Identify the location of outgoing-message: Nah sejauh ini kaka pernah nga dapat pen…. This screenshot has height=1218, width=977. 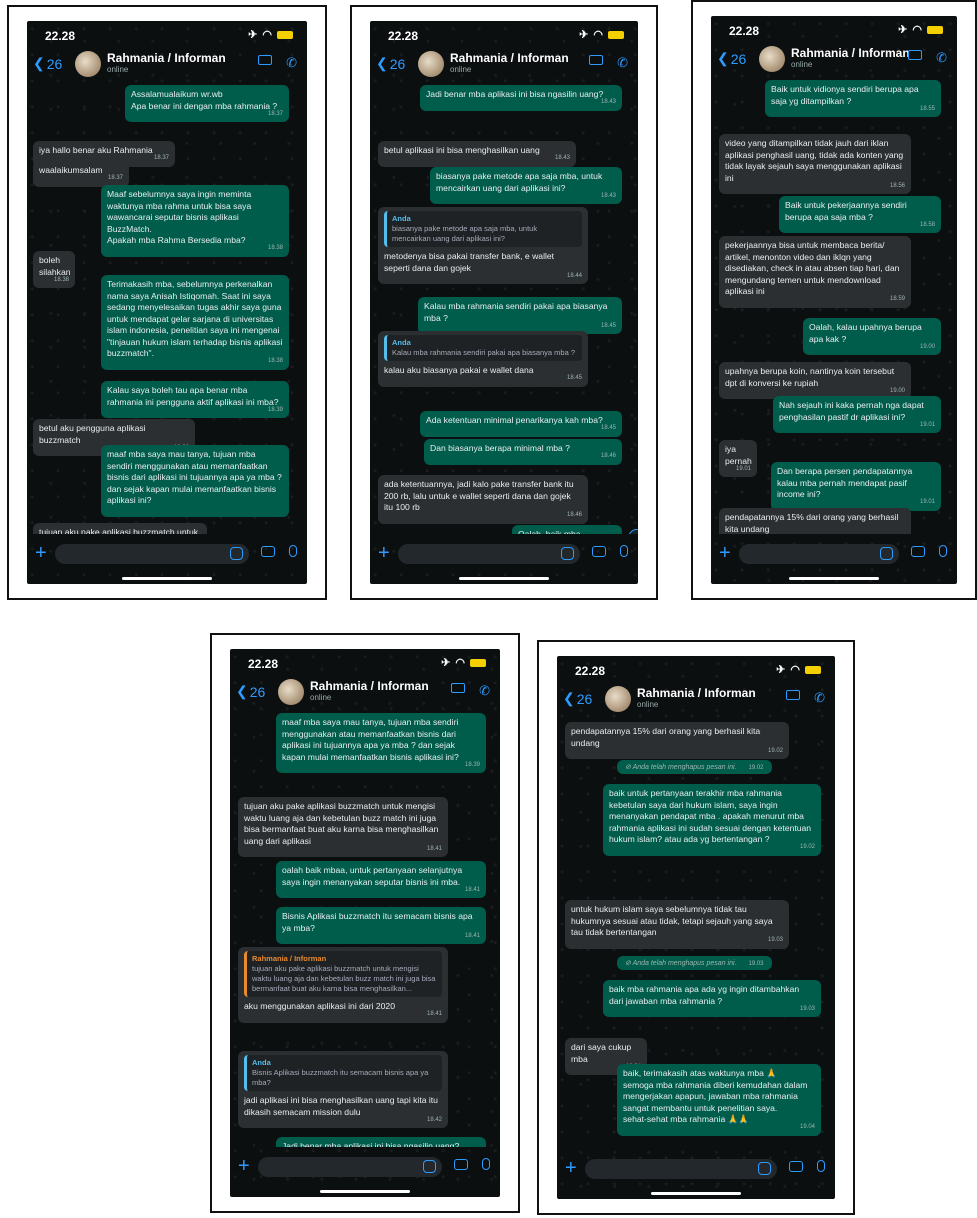
(857, 414).